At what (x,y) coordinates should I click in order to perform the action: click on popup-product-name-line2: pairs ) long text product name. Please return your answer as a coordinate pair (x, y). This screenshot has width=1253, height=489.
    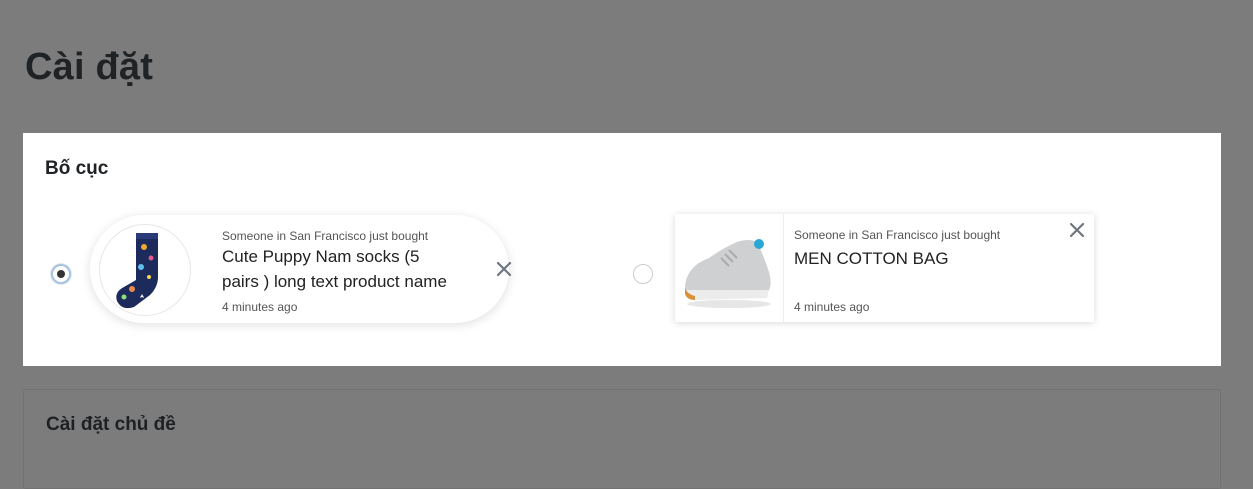
    Looking at the image, I should click on (334, 281).